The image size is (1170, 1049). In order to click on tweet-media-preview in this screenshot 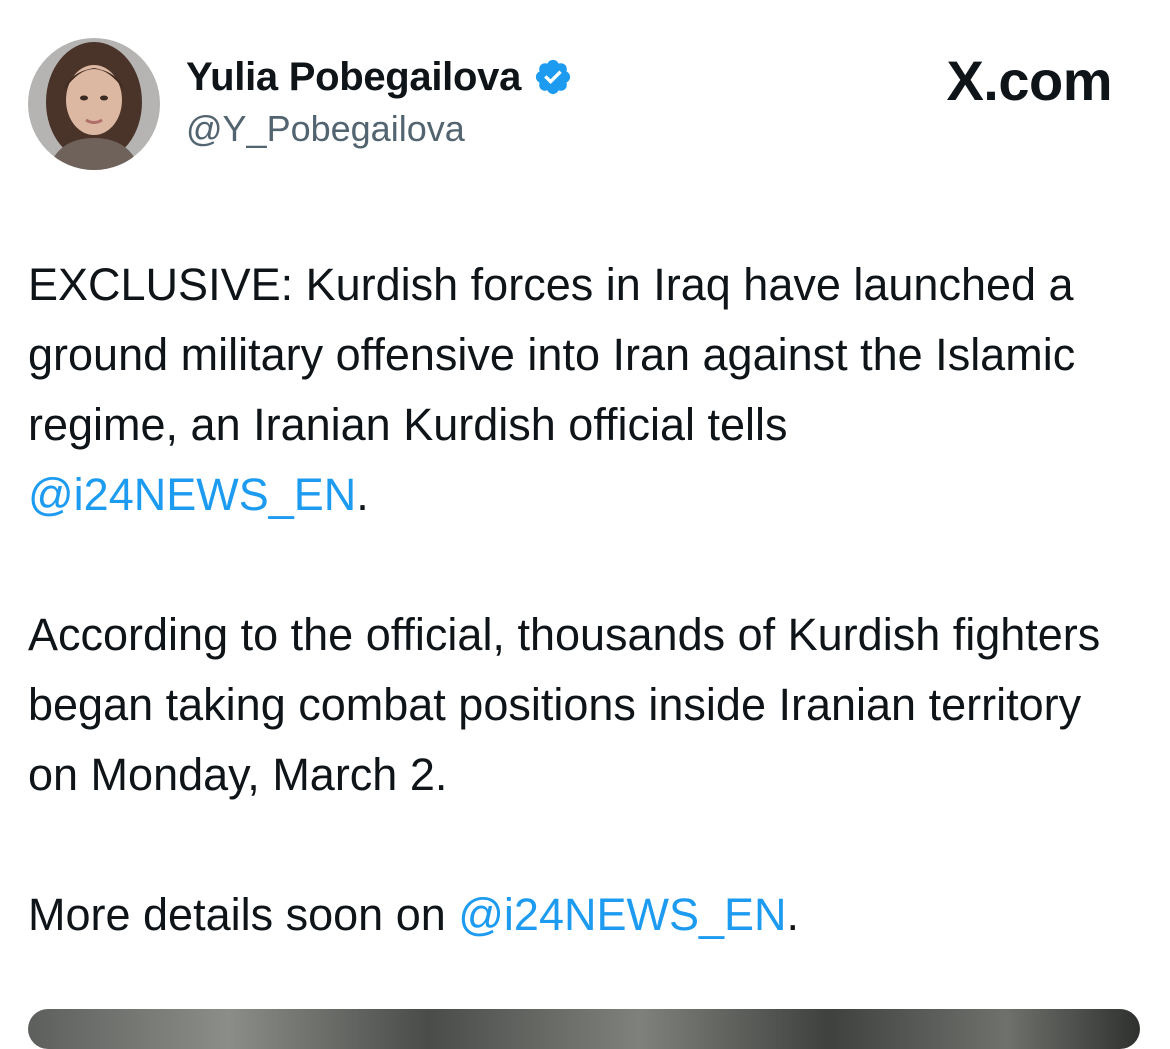, I will do `click(584, 1029)`.